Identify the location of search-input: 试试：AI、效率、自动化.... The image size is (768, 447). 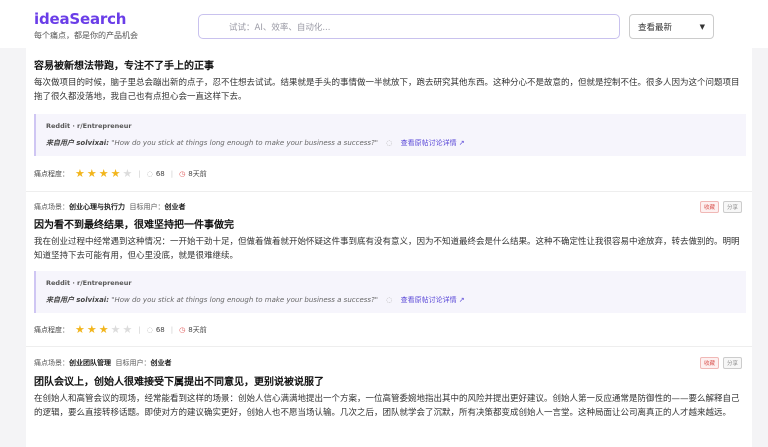
(409, 26).